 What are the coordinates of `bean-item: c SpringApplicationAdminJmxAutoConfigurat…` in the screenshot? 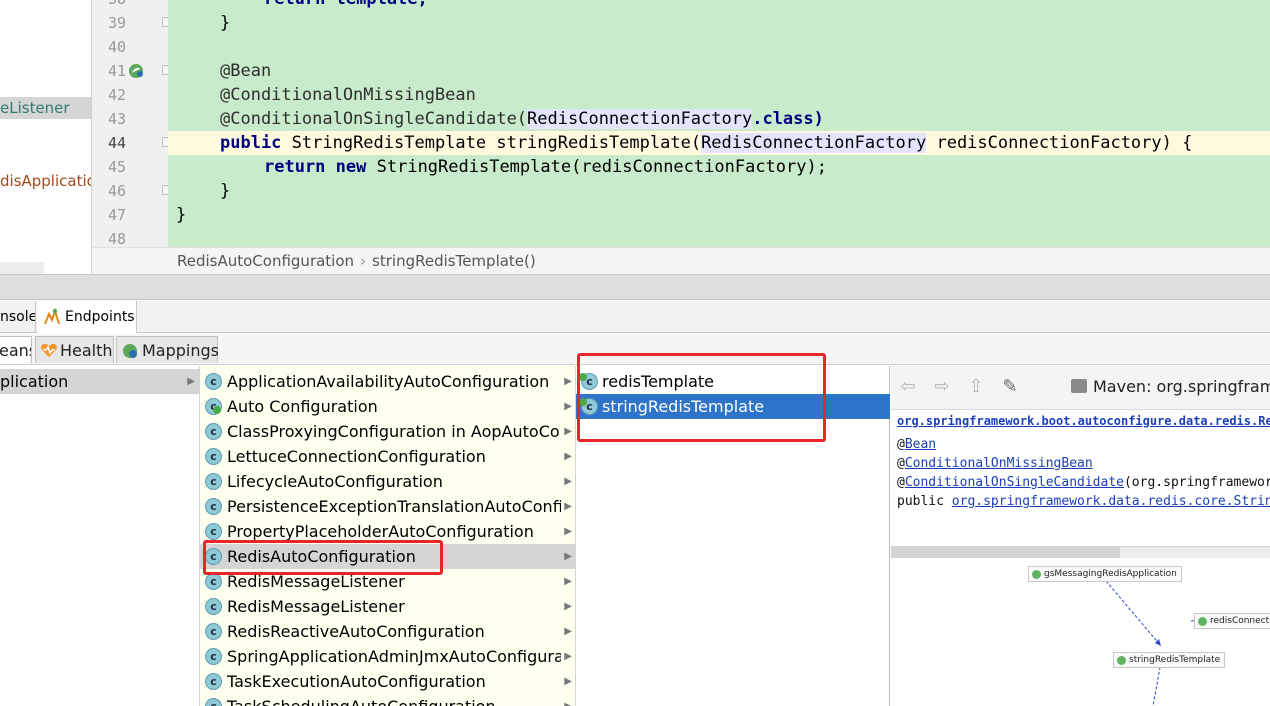 It's located at (387, 656).